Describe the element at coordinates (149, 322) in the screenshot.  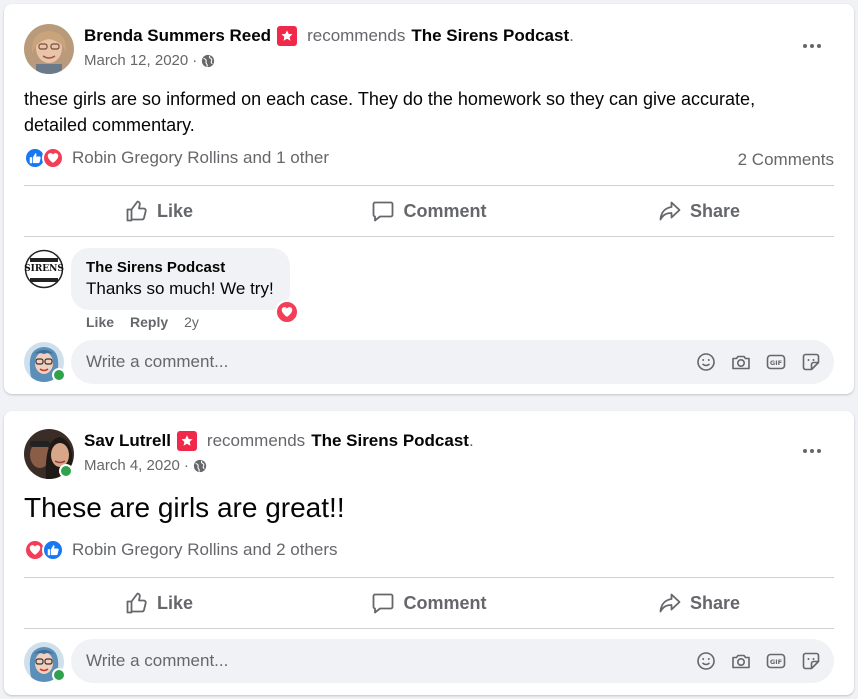
I see `comment-reply-link: Reply` at that location.